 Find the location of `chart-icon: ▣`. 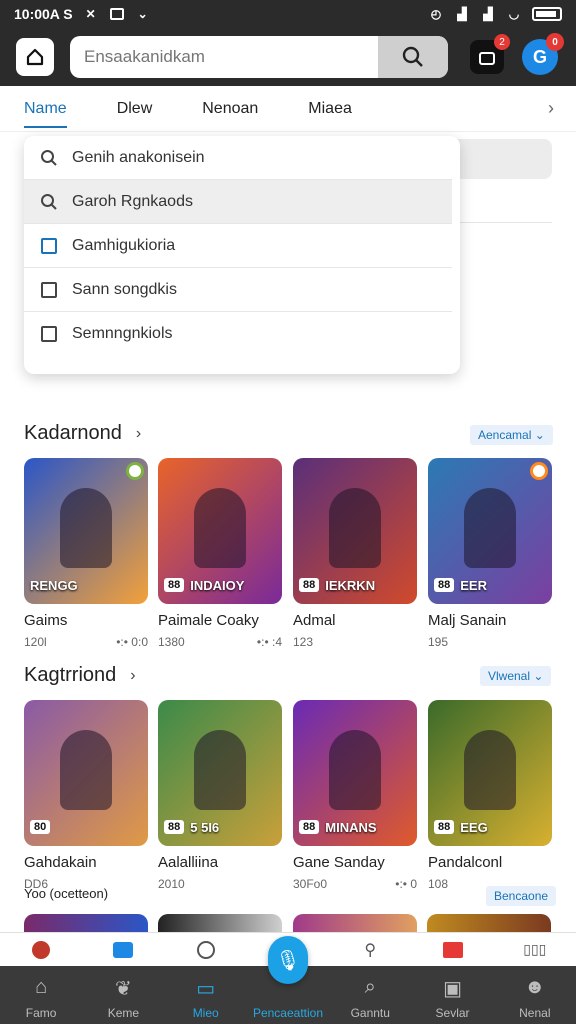

chart-icon: ▣ is located at coordinates (452, 989).